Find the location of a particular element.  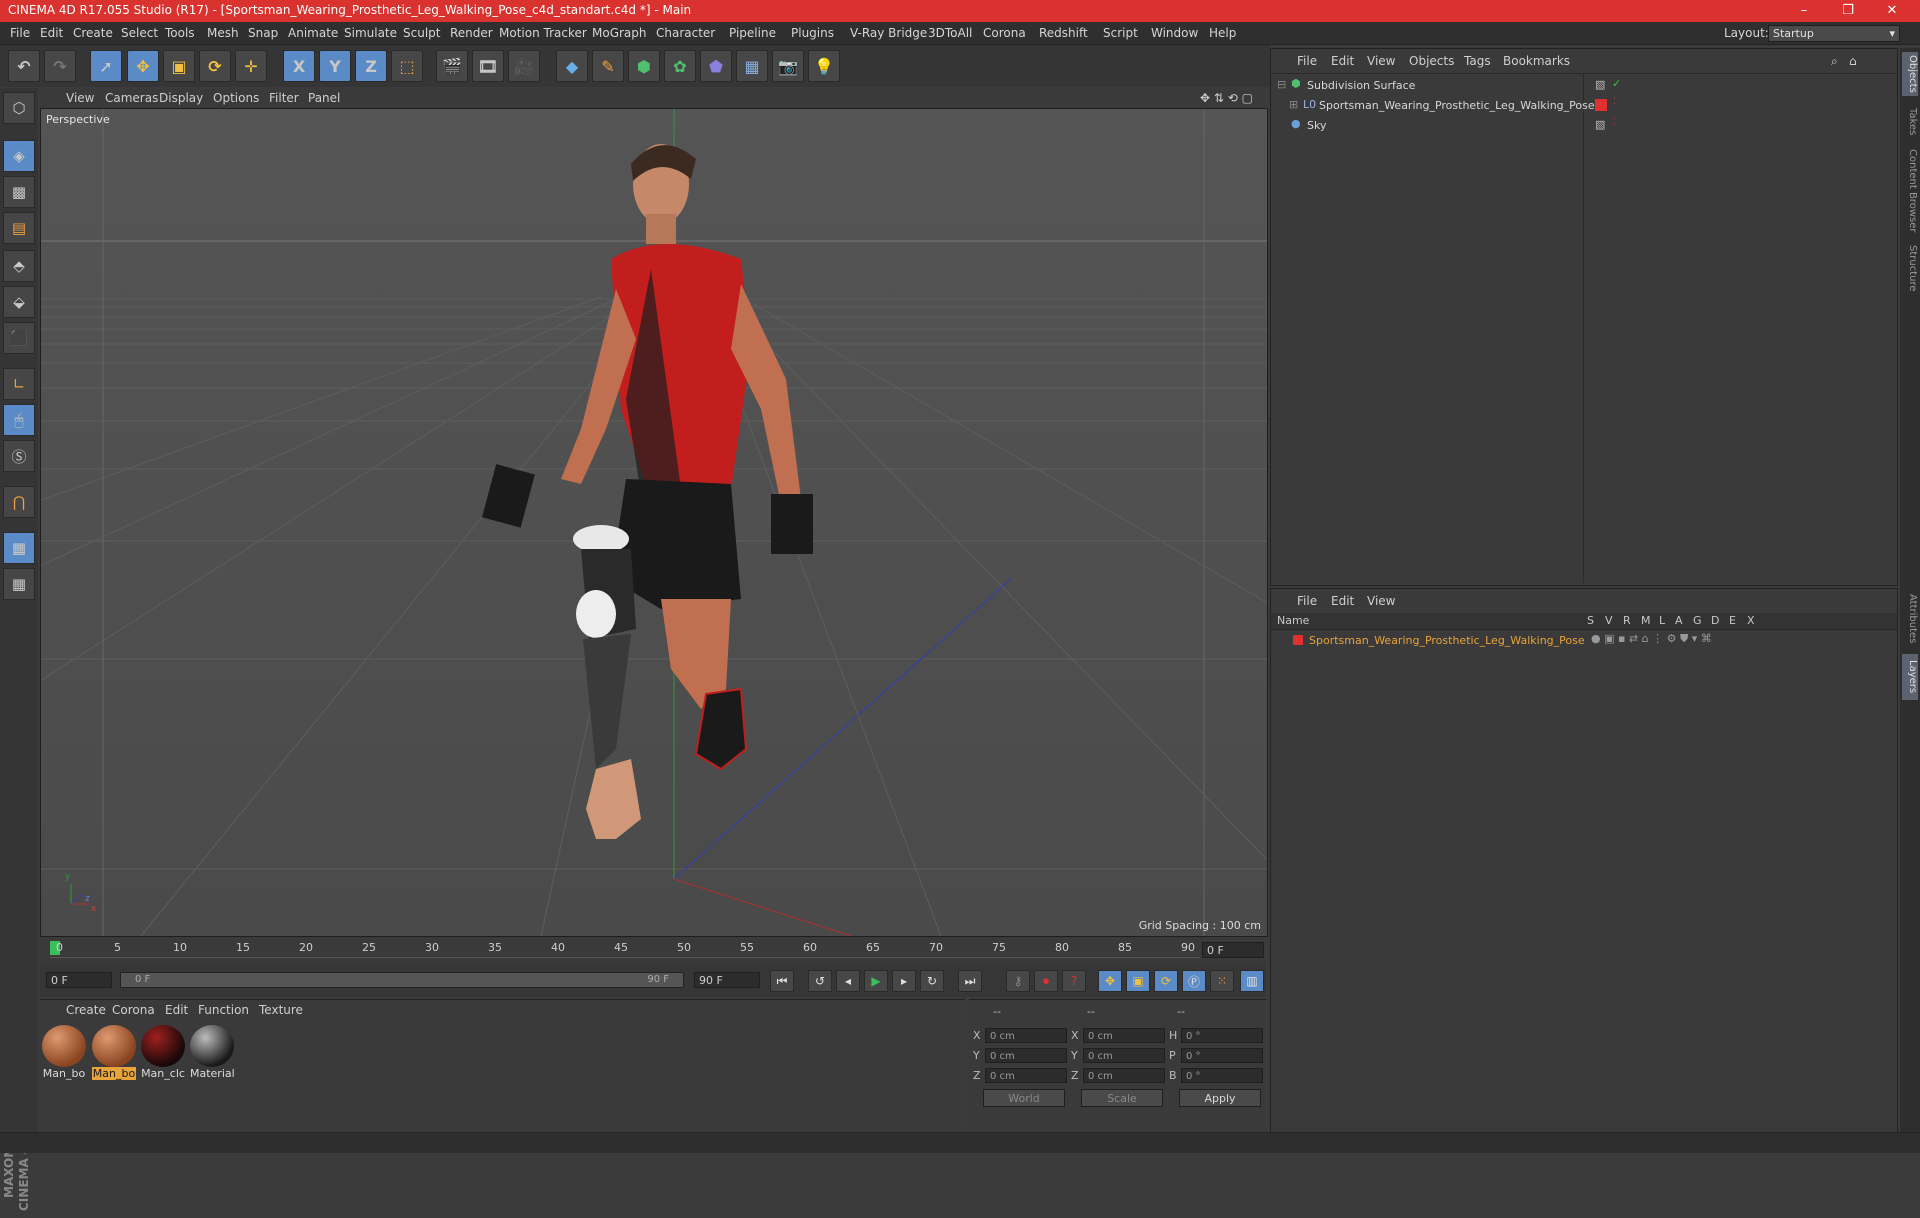

add-array-button: ✿ is located at coordinates (680, 66).